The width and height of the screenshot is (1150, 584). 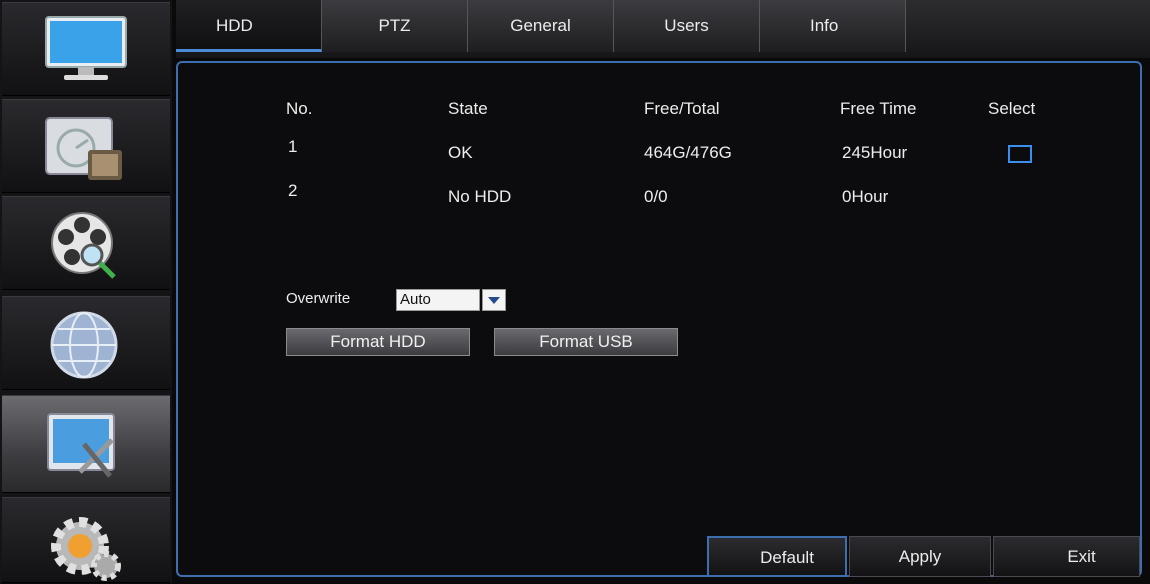 What do you see at coordinates (1066, 556) in the screenshot?
I see `exit-button: Exit` at bounding box center [1066, 556].